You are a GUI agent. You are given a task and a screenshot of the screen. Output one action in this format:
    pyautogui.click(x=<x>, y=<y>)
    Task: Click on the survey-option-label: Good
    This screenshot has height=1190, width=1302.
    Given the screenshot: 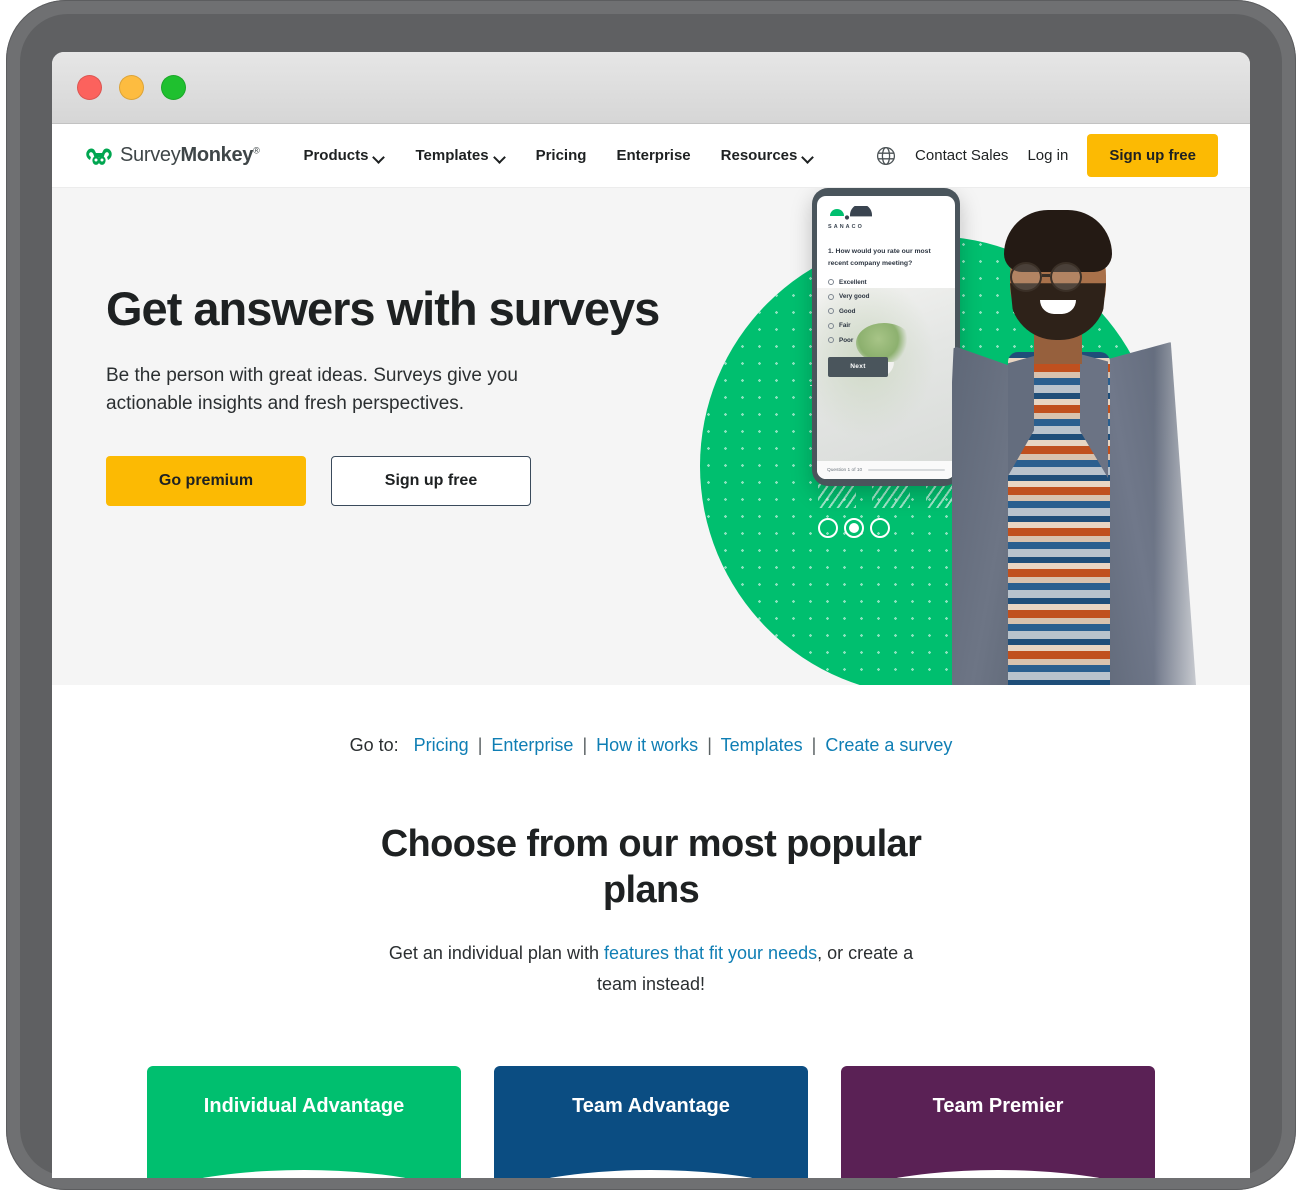 What is the action you would take?
    pyautogui.click(x=847, y=311)
    